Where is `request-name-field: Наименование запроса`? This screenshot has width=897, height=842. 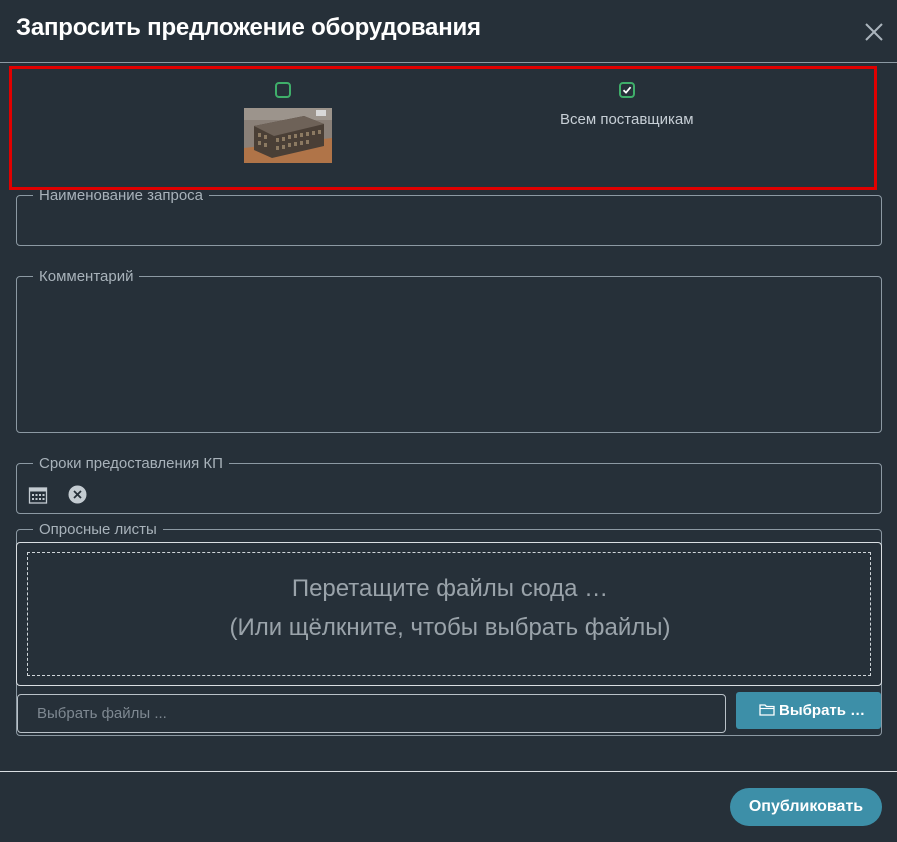
request-name-field: Наименование запроса is located at coordinates (449, 216).